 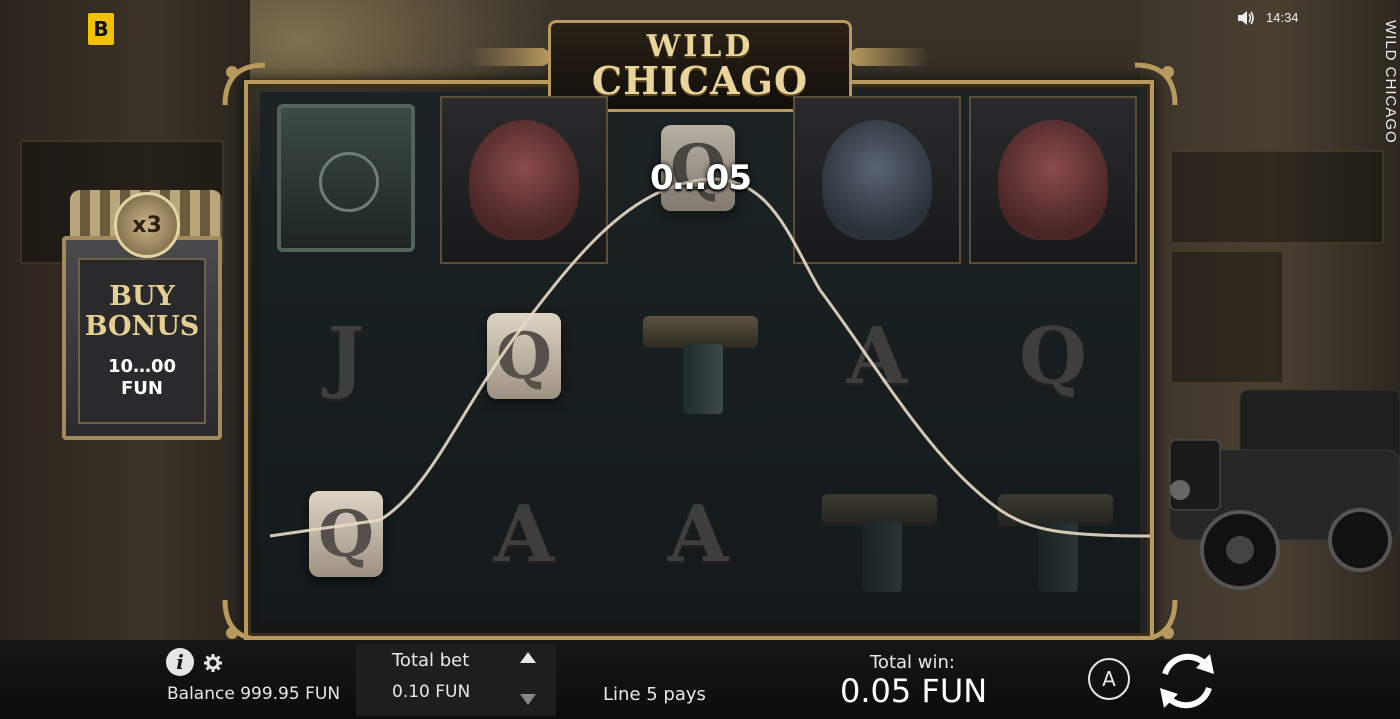 What do you see at coordinates (1187, 681) in the screenshot?
I see `spin-button` at bounding box center [1187, 681].